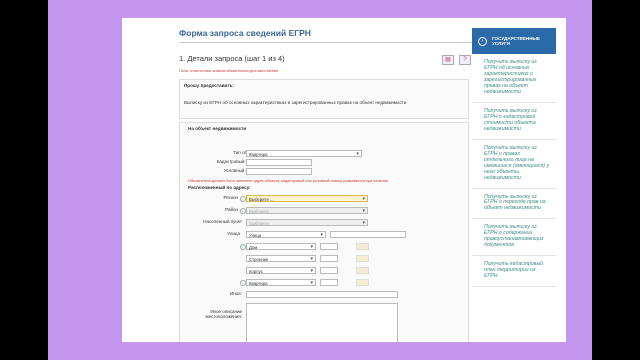 This screenshot has height=360, width=640. I want to click on sidebar-header-label: ГОСУДАРСТВЕННЫЕ УСЛУГИ, so click(516, 41).